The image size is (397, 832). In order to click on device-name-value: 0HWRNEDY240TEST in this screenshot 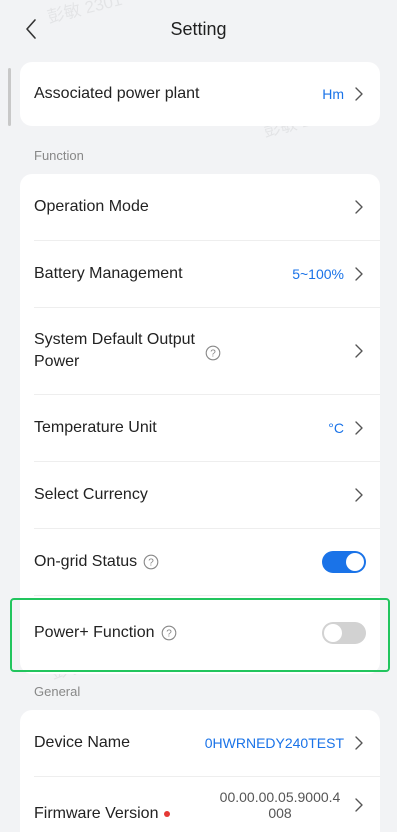, I will do `click(274, 743)`.